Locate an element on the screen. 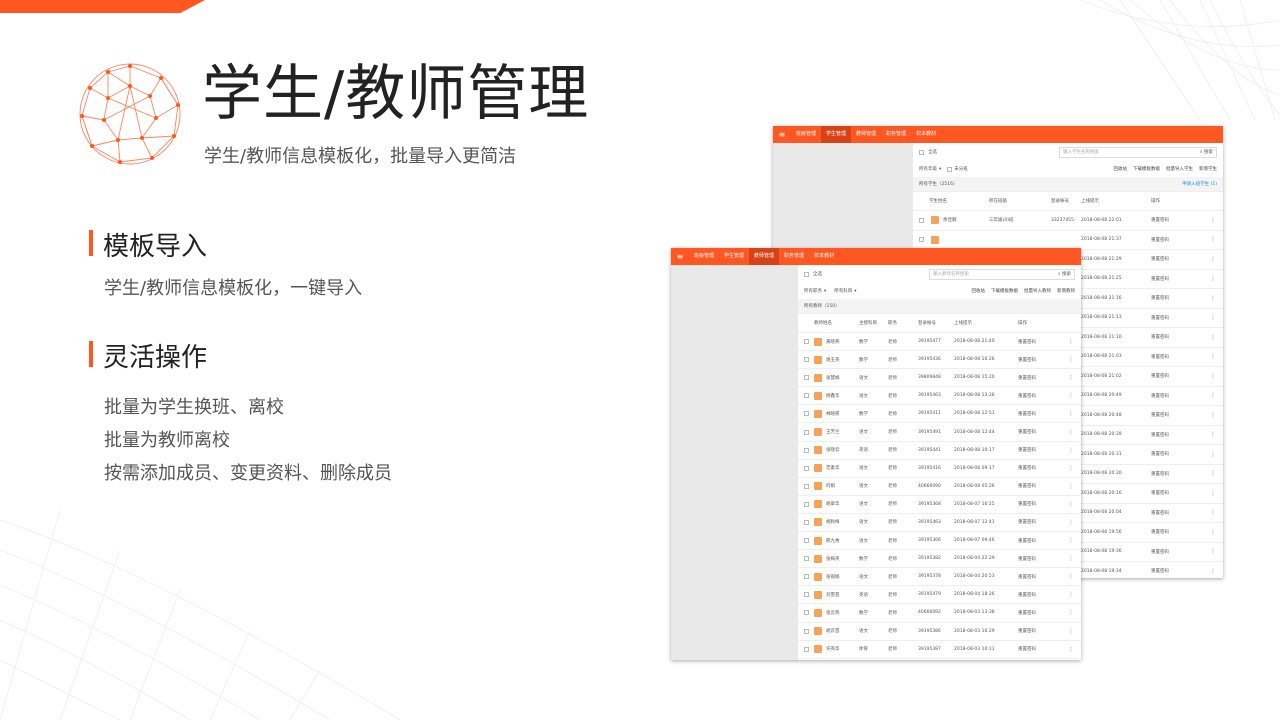 This screenshot has height=720, width=1280. add-teacher-button: 新增教师 is located at coordinates (1066, 291).